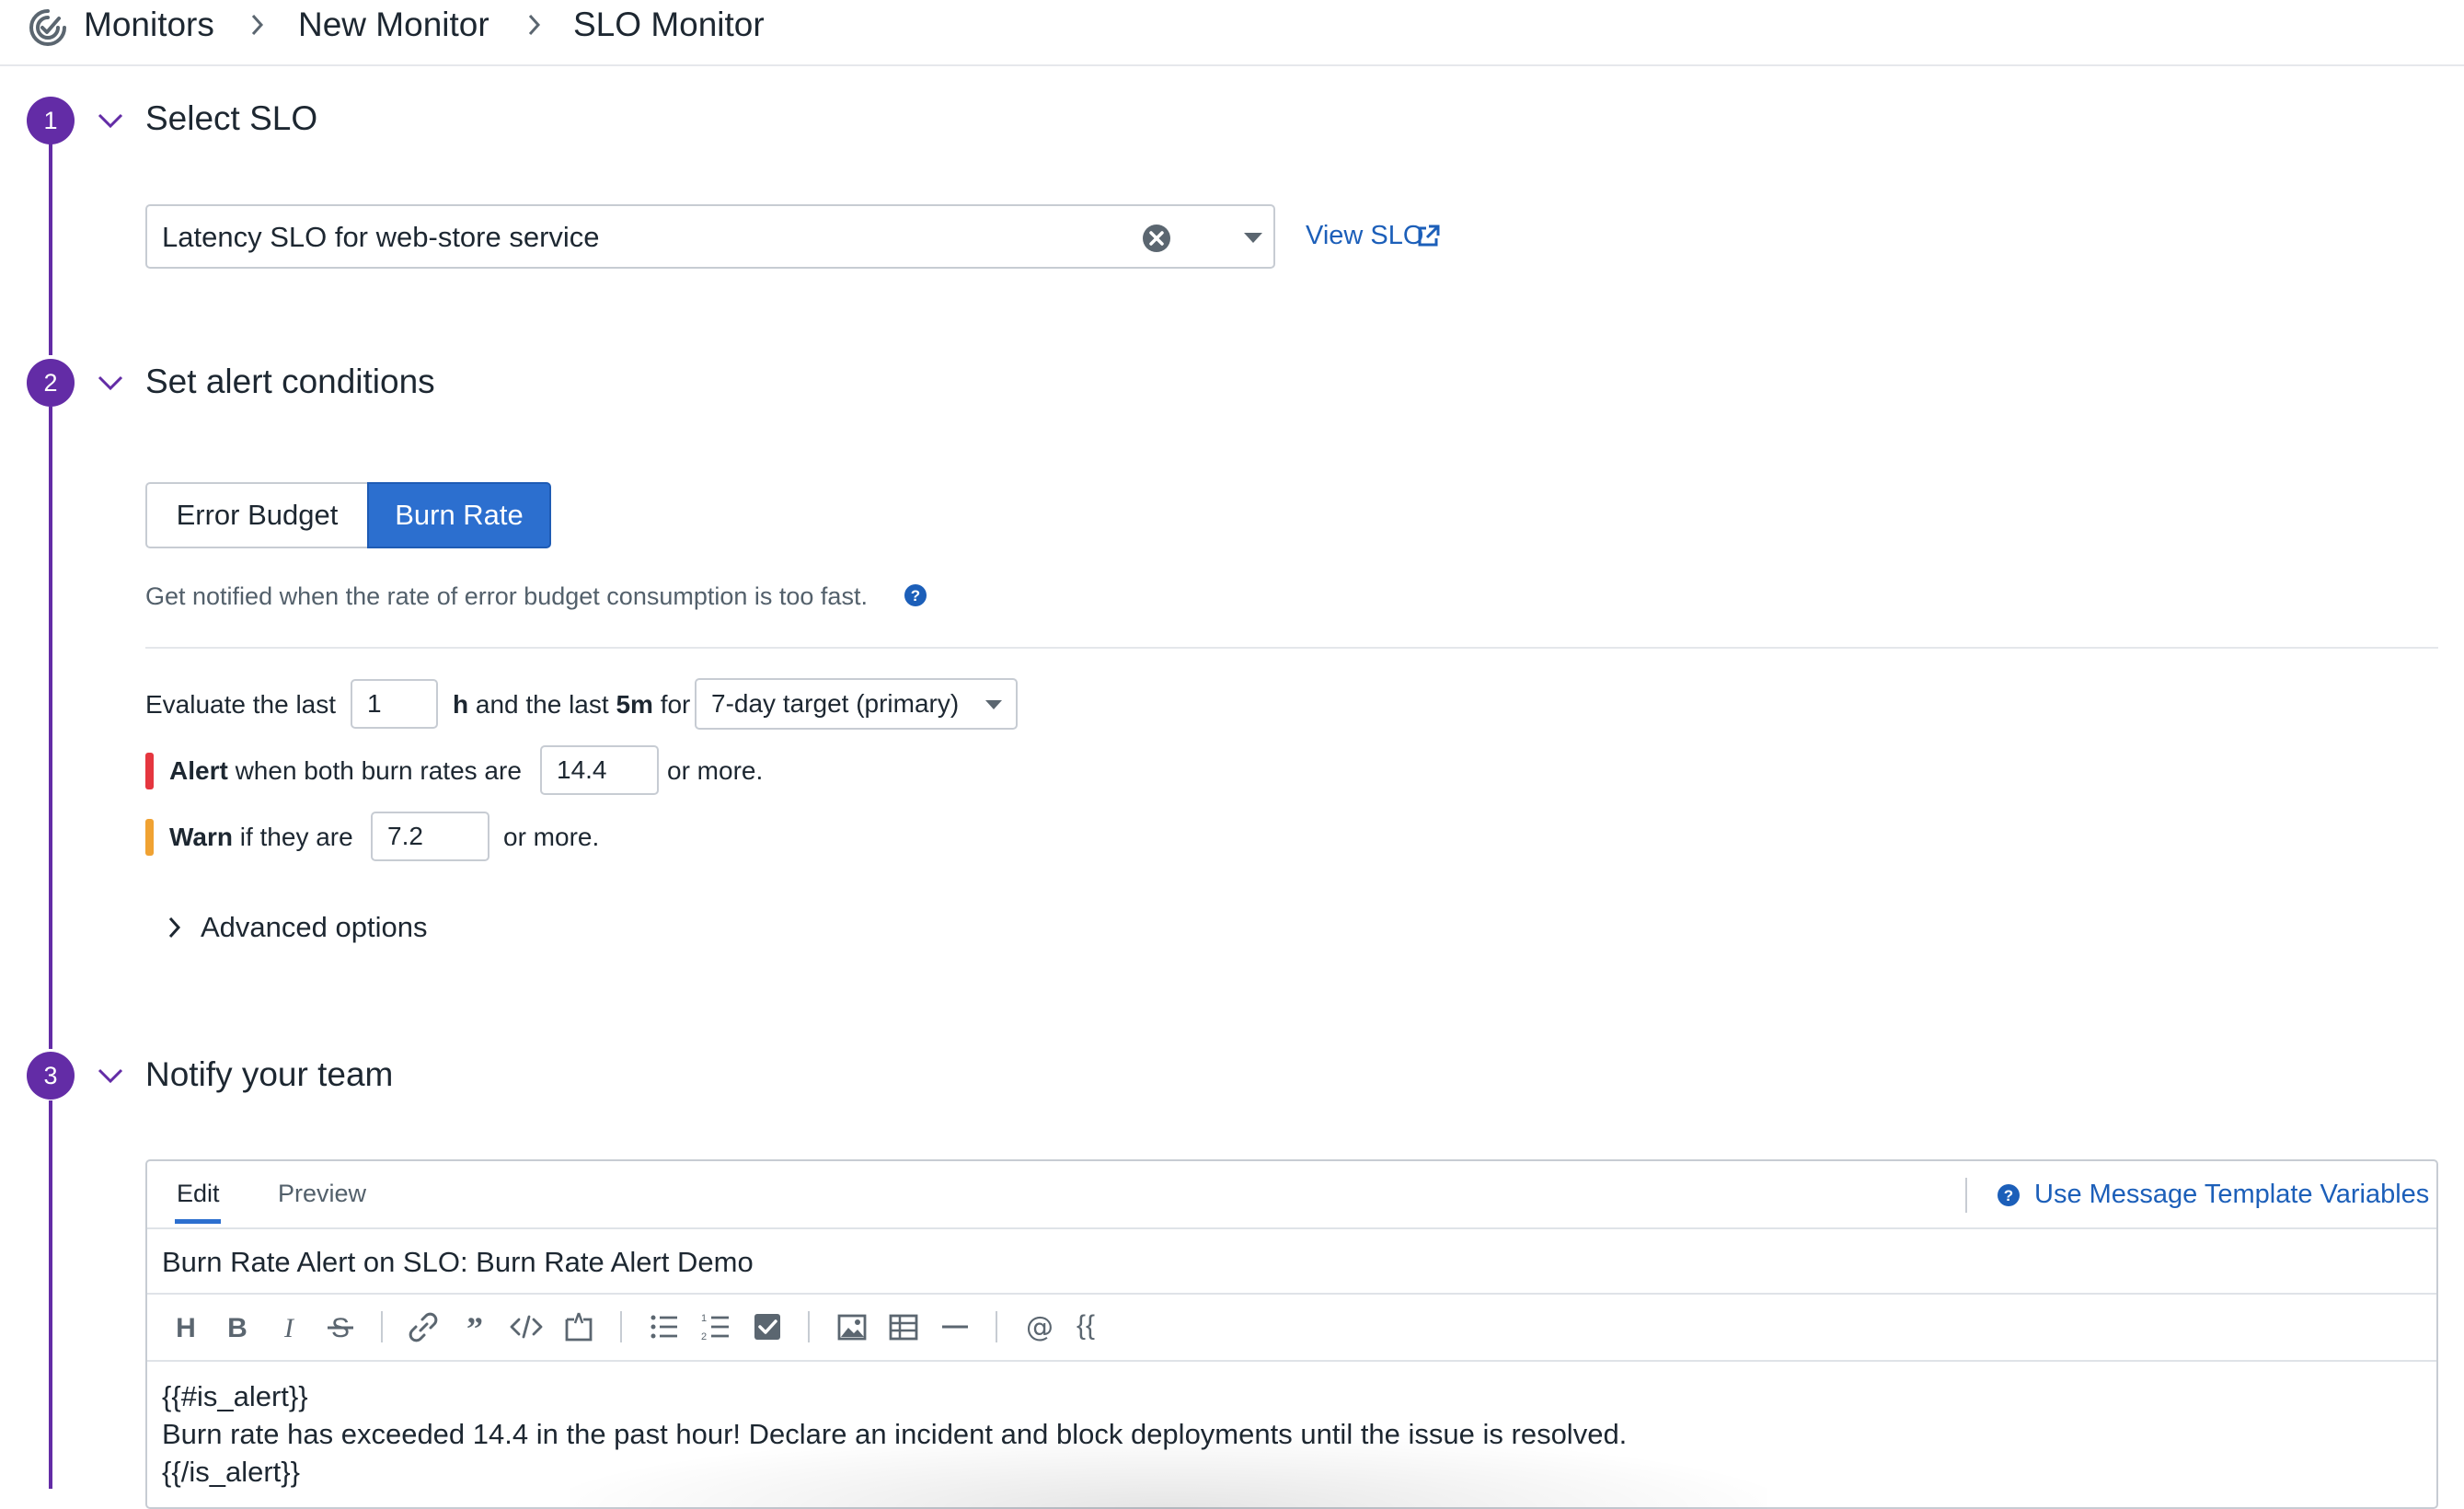 This screenshot has height=1509, width=2464. What do you see at coordinates (955, 1327) in the screenshot?
I see `horizontal-rule-icon` at bounding box center [955, 1327].